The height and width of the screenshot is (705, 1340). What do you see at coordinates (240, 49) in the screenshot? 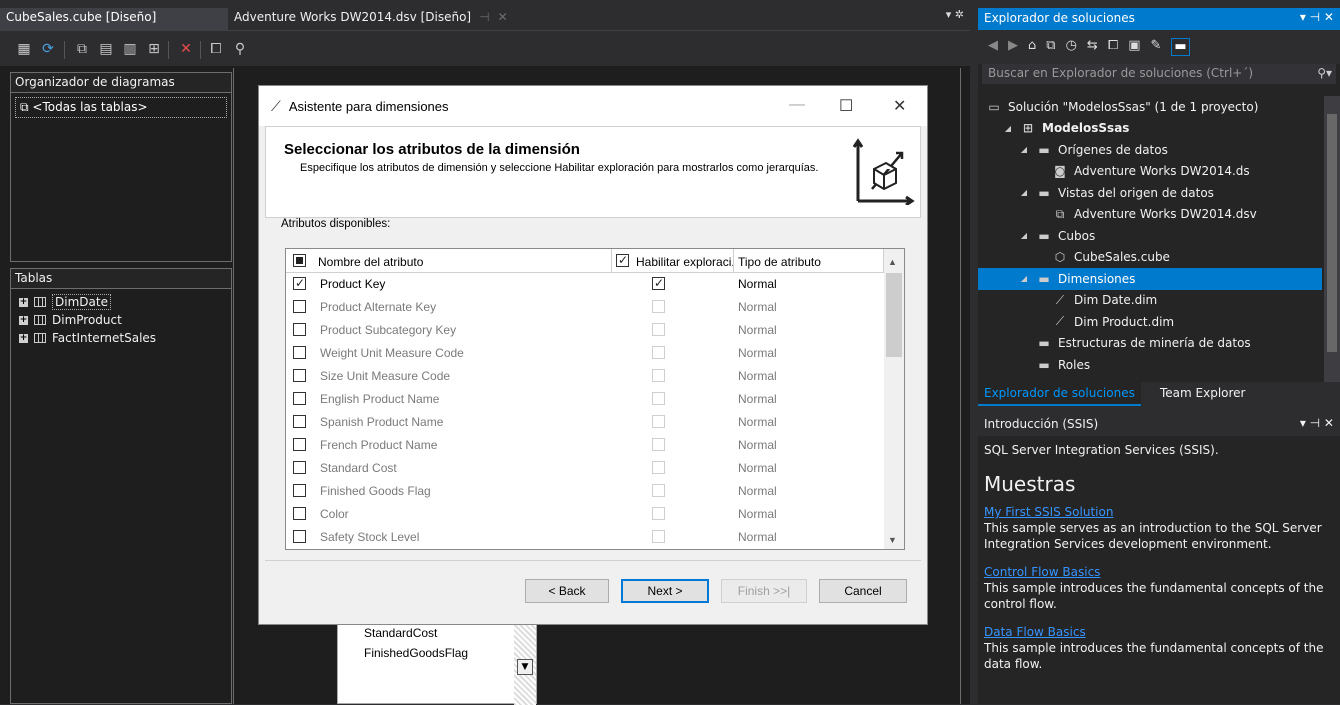
I see `find-icon: ⚲` at bounding box center [240, 49].